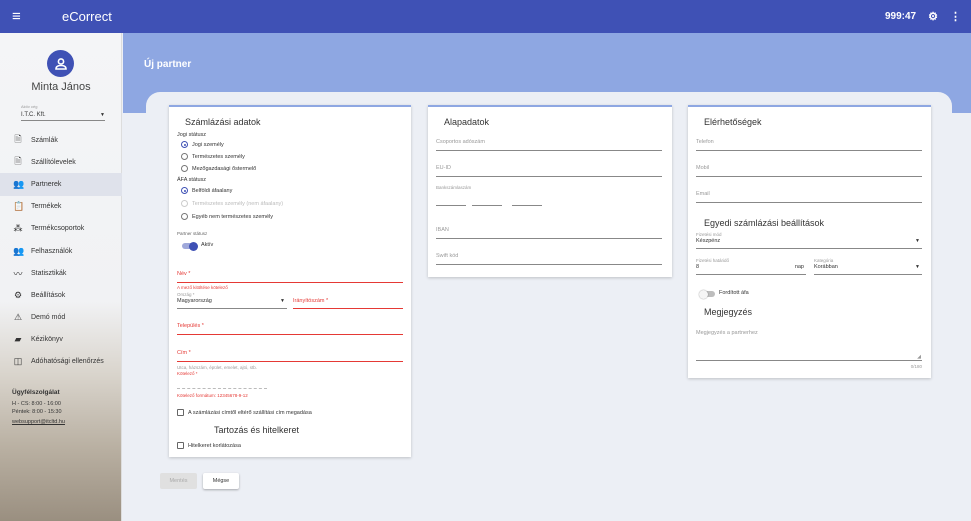  I want to click on nav-item-users: 👥 Felhasználók, so click(61, 251).